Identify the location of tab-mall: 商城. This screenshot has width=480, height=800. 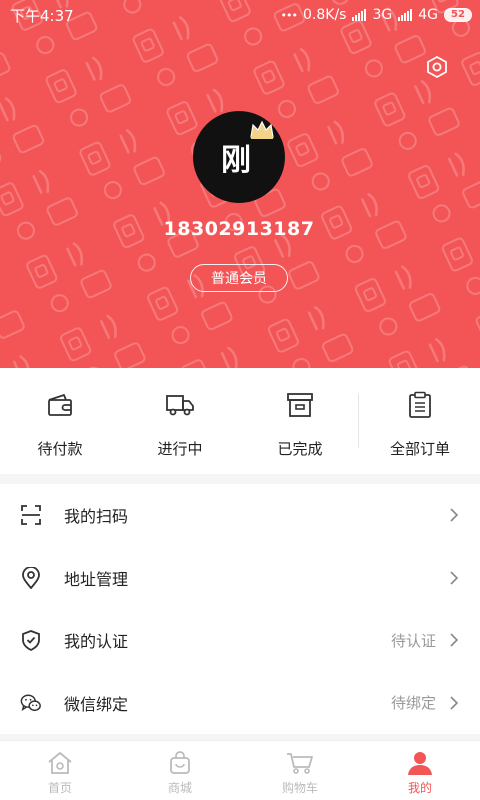
(180, 770).